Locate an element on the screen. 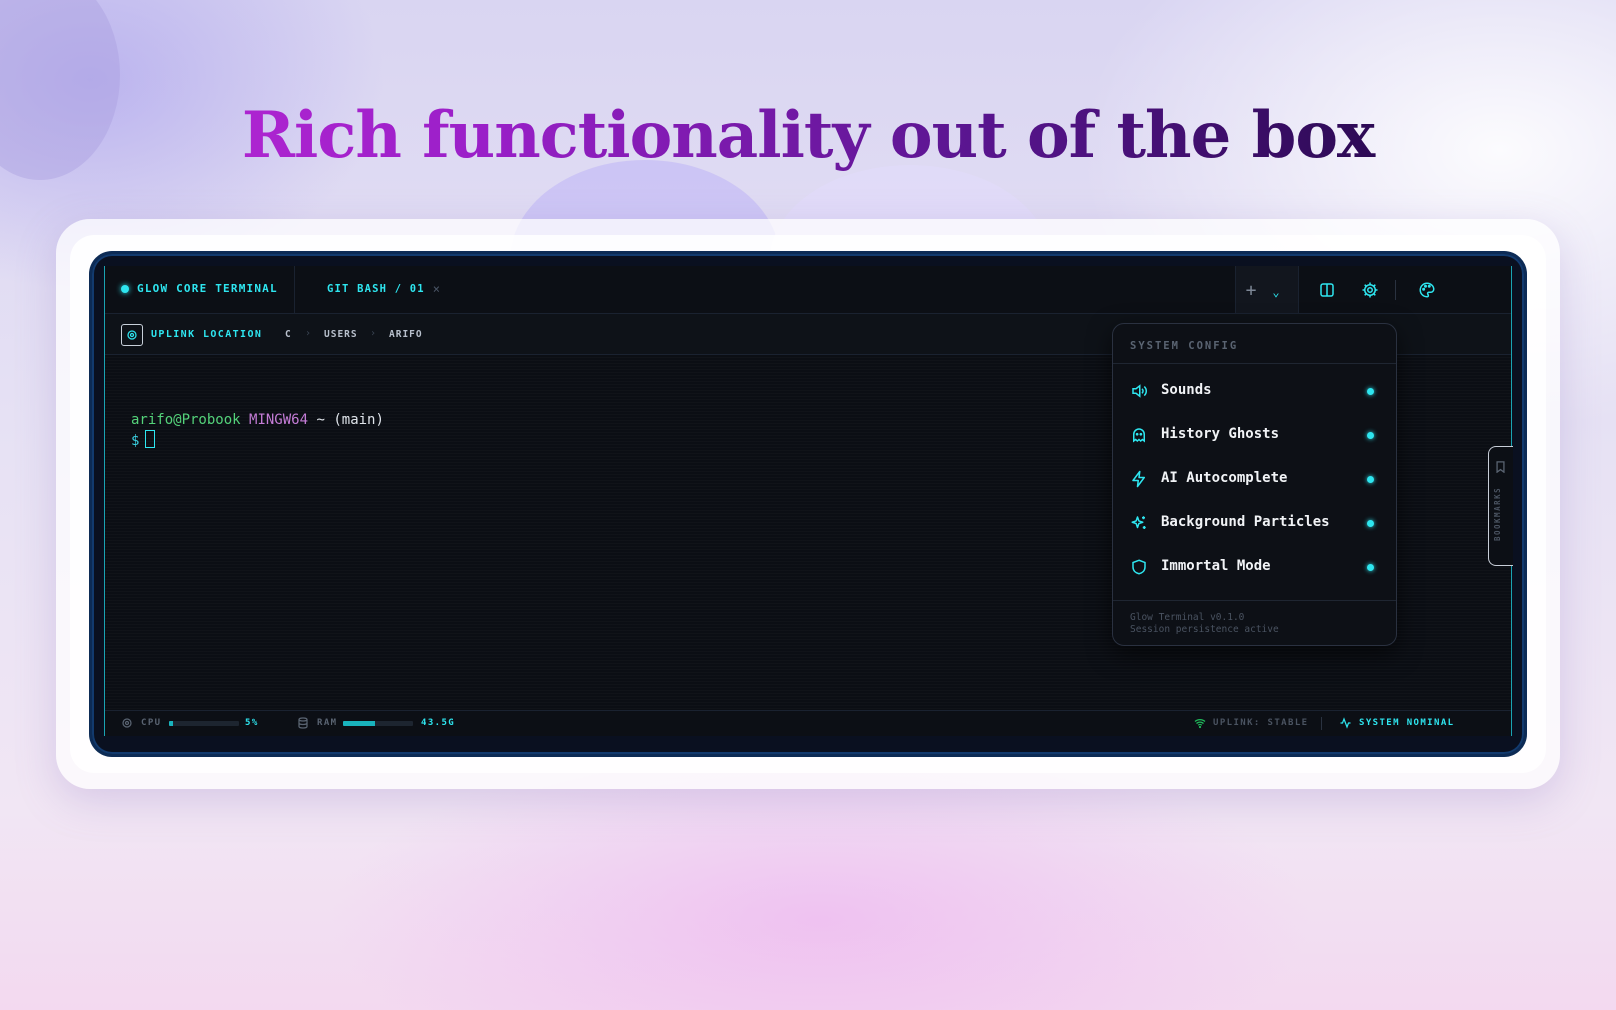 The height and width of the screenshot is (1010, 1616). ram-value: 43.5G is located at coordinates (438, 723).